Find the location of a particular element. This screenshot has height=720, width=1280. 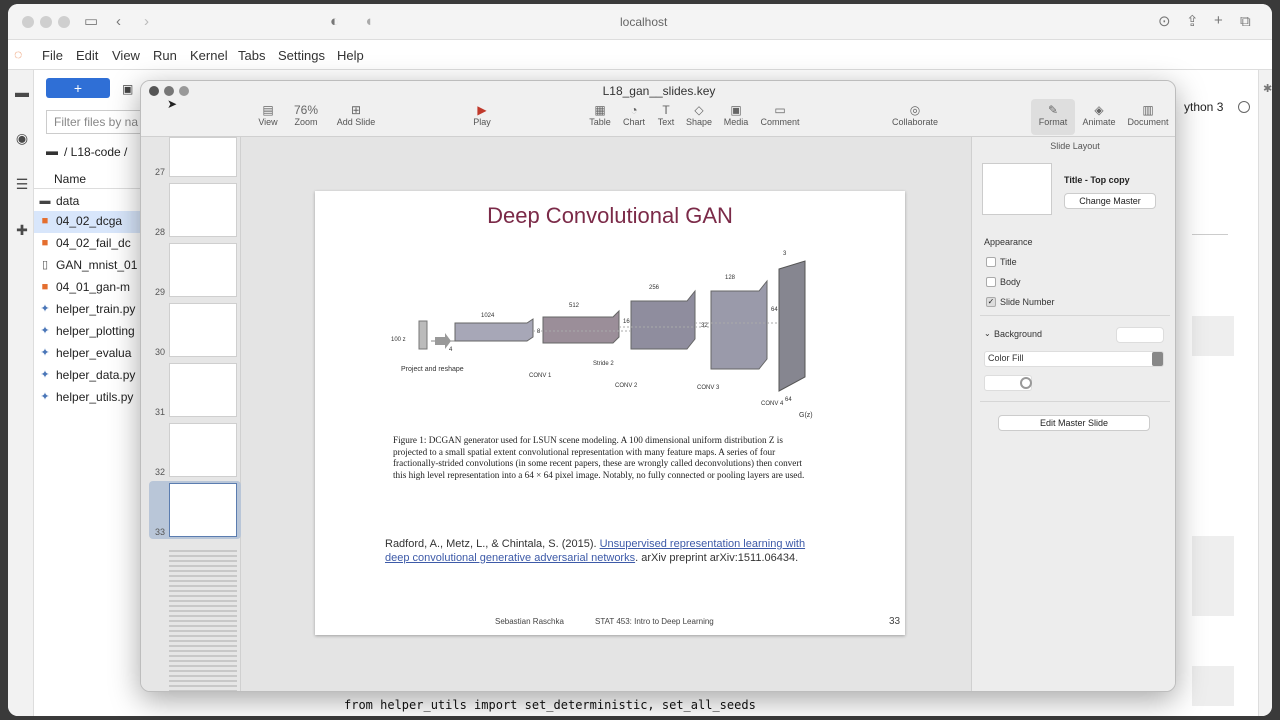

file-item: GAN_mnist_01 is located at coordinates (96, 265).